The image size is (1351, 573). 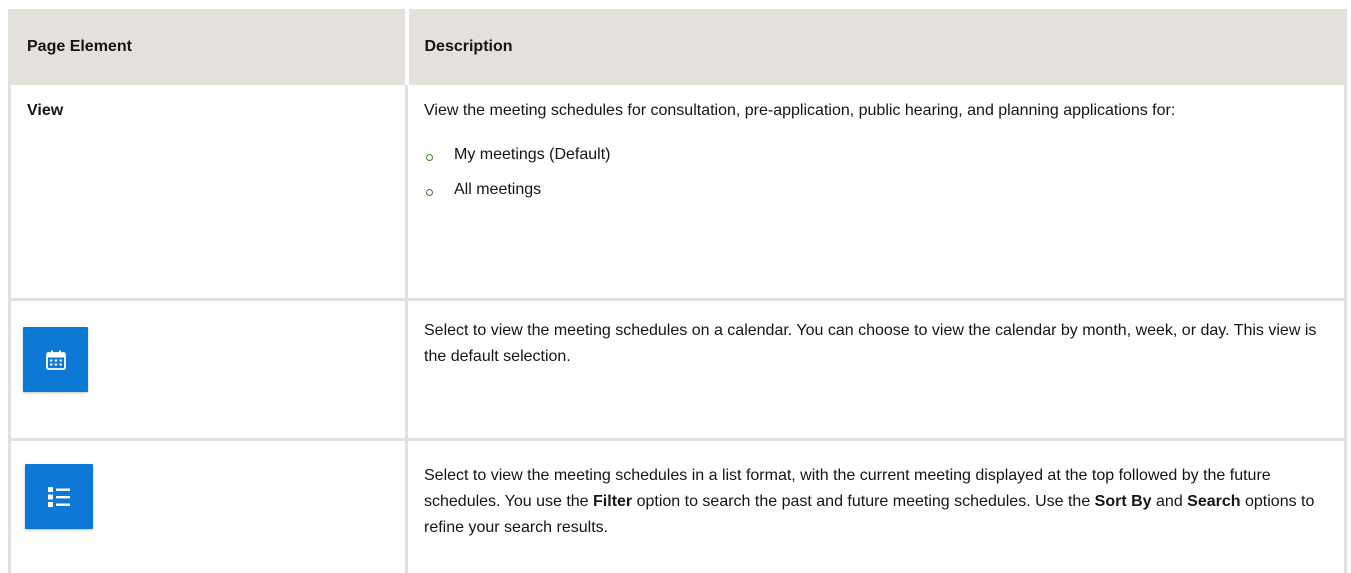 I want to click on search-term: Search, so click(x=1214, y=501).